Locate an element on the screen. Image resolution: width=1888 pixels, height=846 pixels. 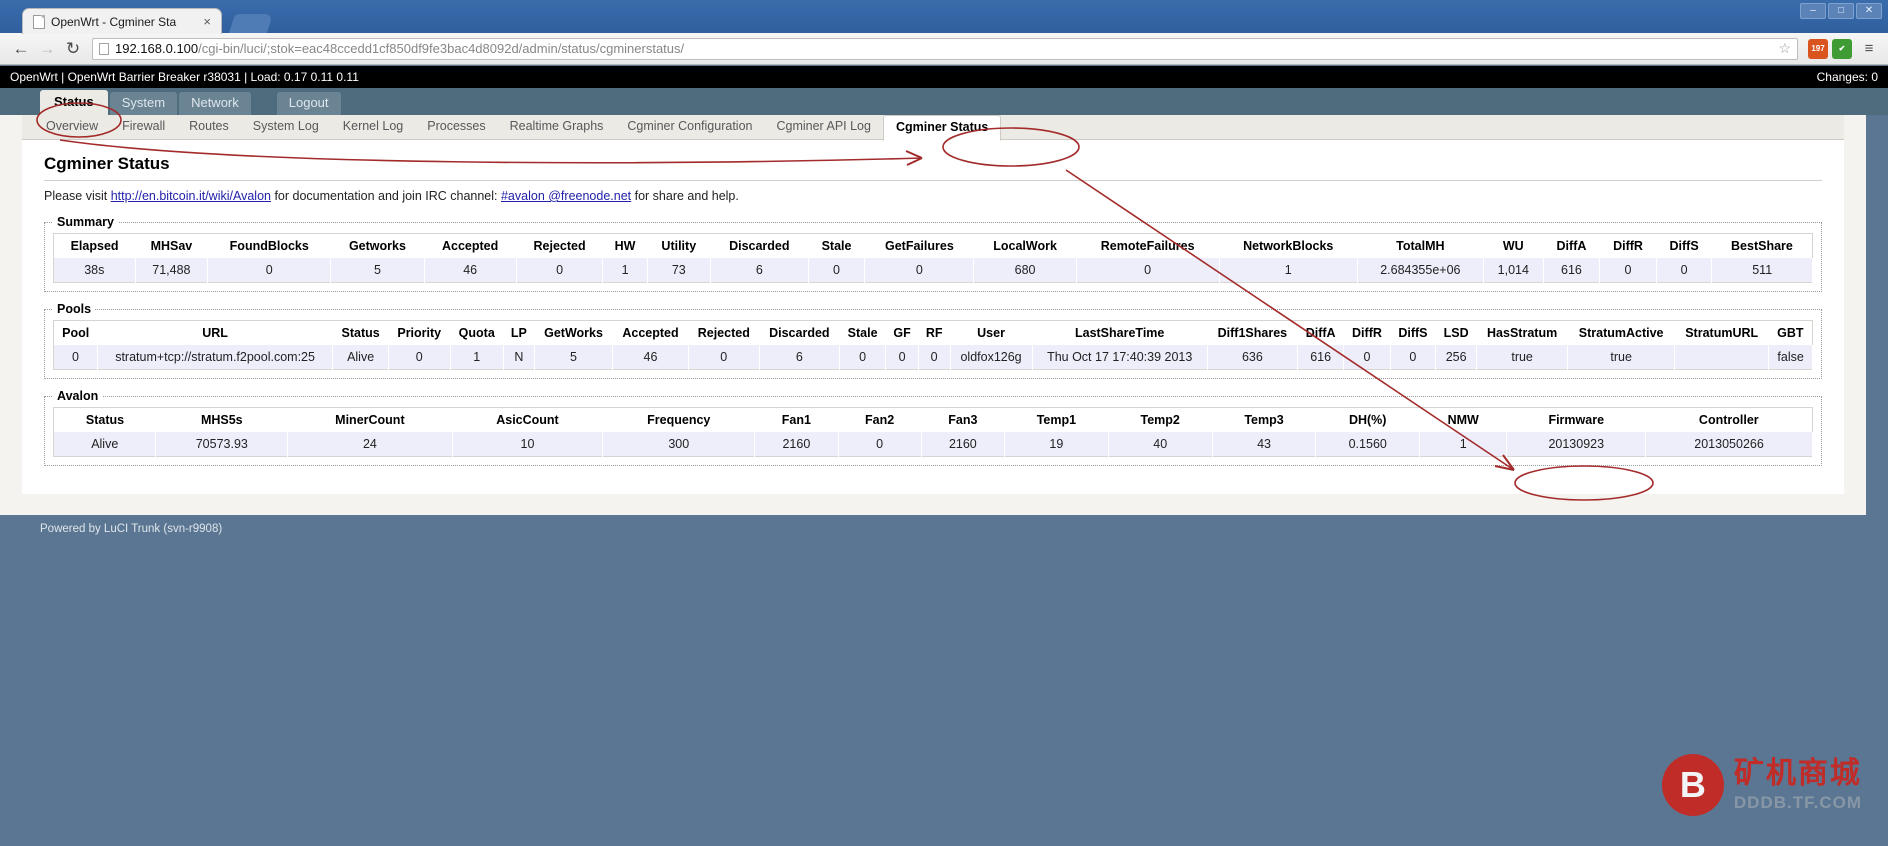
cell-temp3: 43 is located at coordinates (1264, 444).